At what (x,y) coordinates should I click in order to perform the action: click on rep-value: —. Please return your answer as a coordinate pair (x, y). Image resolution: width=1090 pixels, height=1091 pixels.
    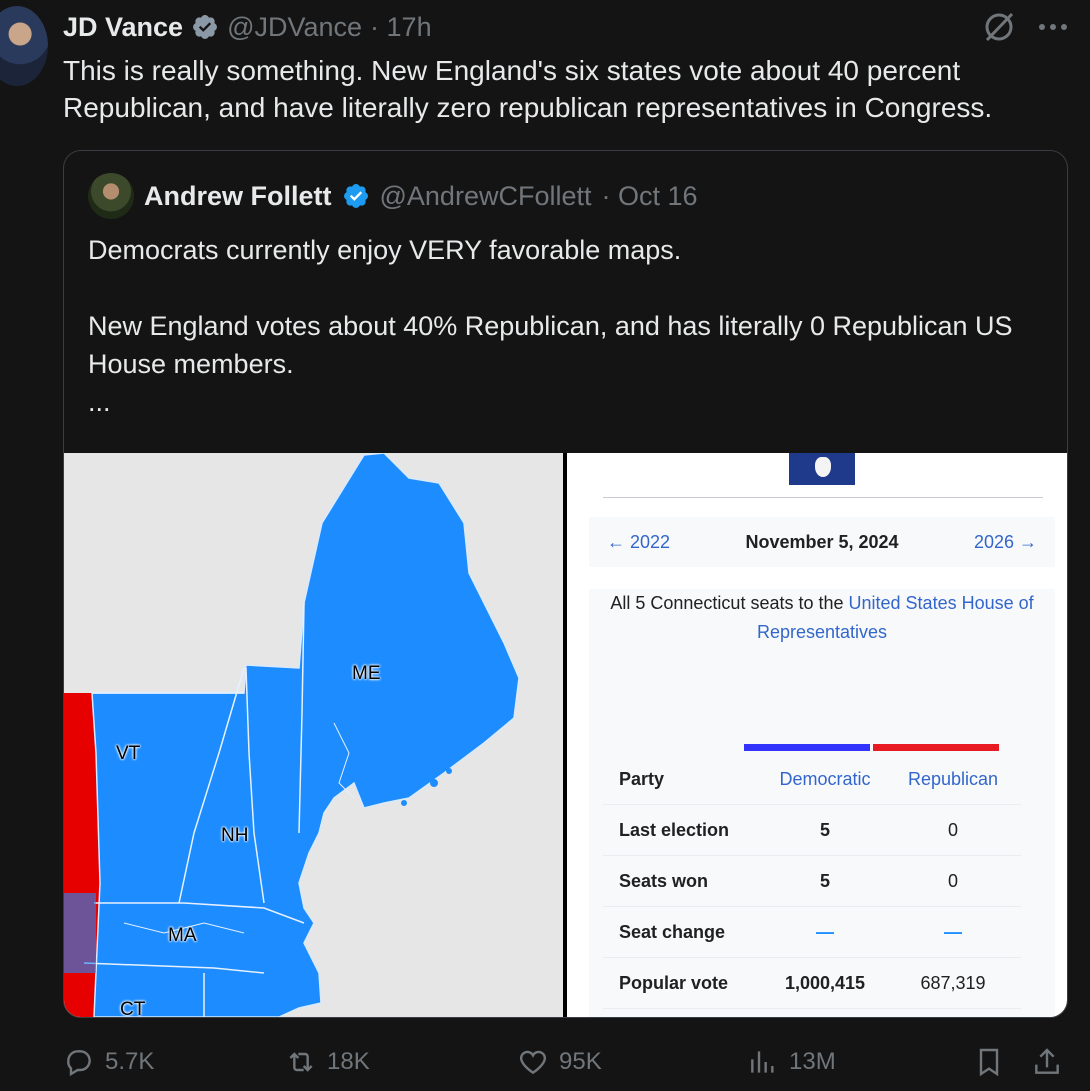
    Looking at the image, I should click on (953, 932).